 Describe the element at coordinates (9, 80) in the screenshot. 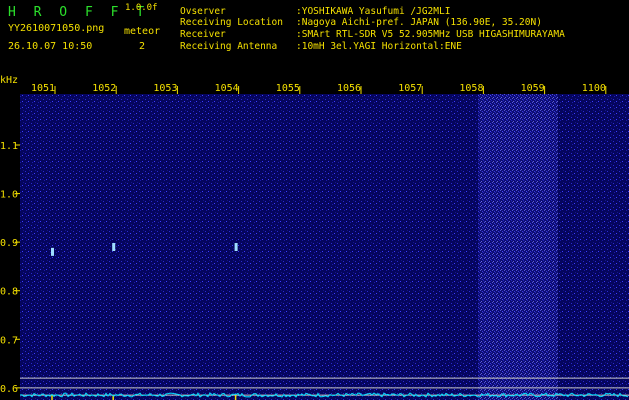

I see `y-axis-label: kHz` at that location.